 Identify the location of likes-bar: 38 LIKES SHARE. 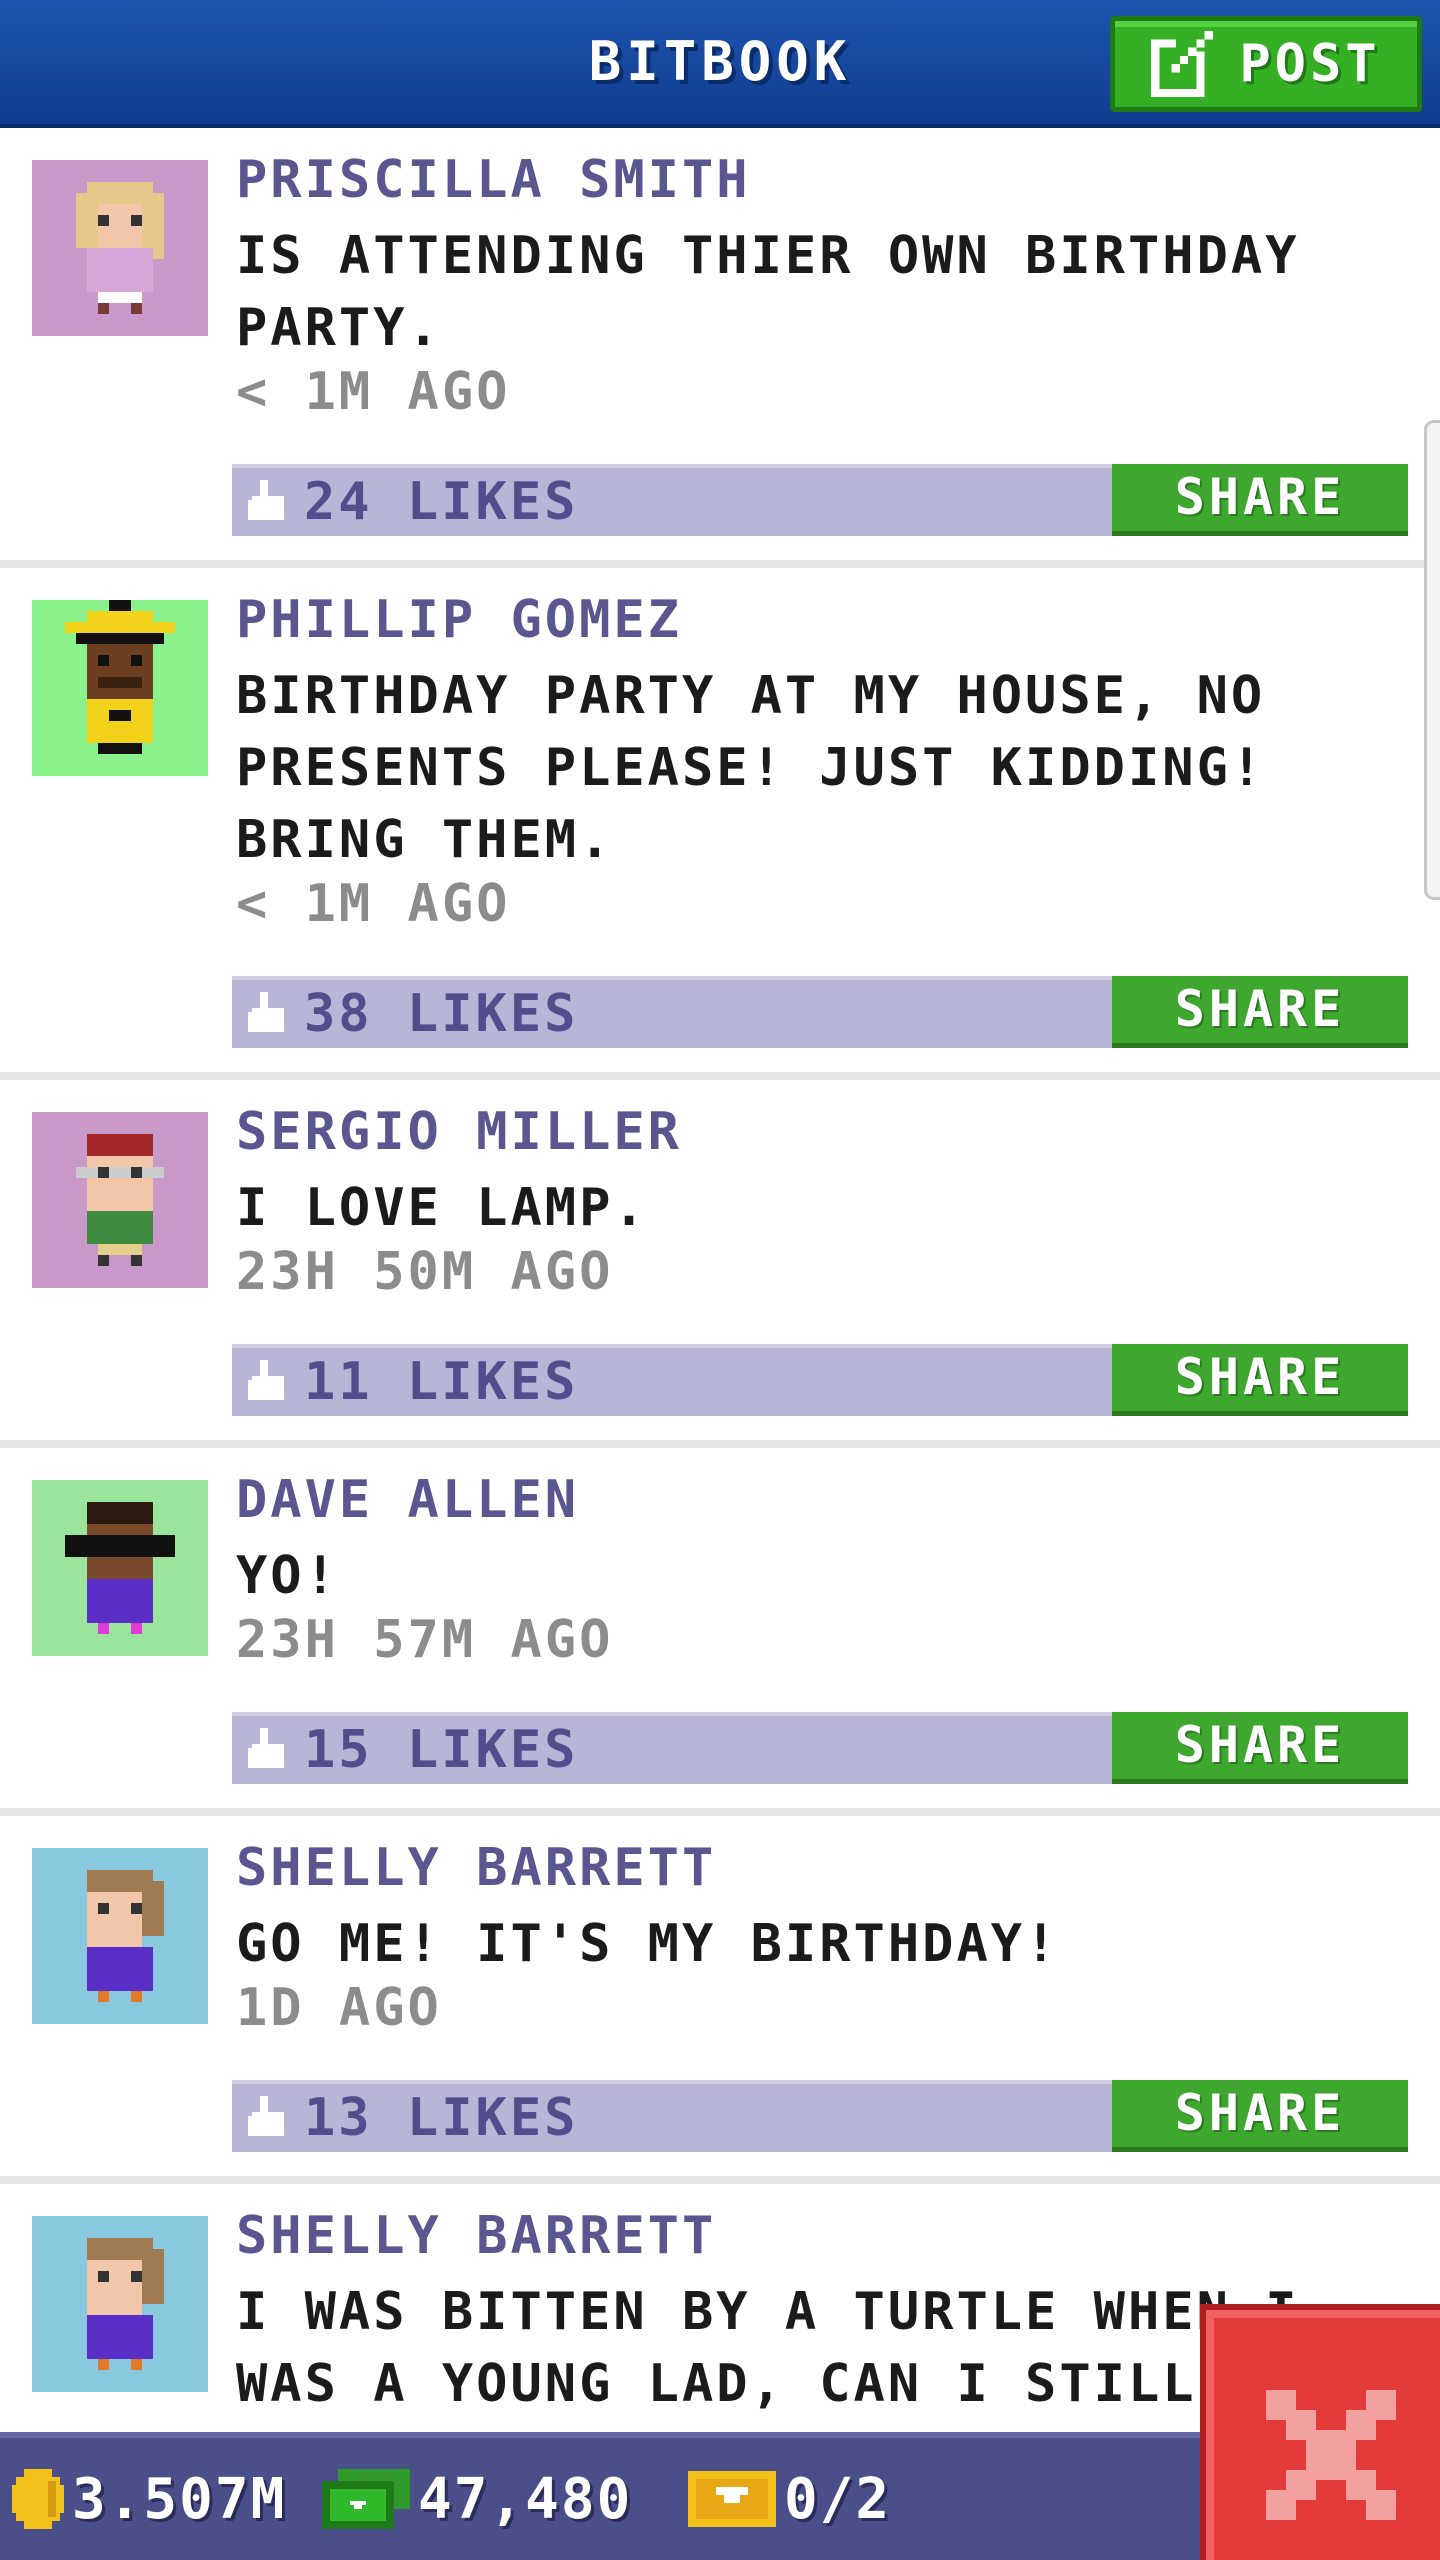
(820, 1012).